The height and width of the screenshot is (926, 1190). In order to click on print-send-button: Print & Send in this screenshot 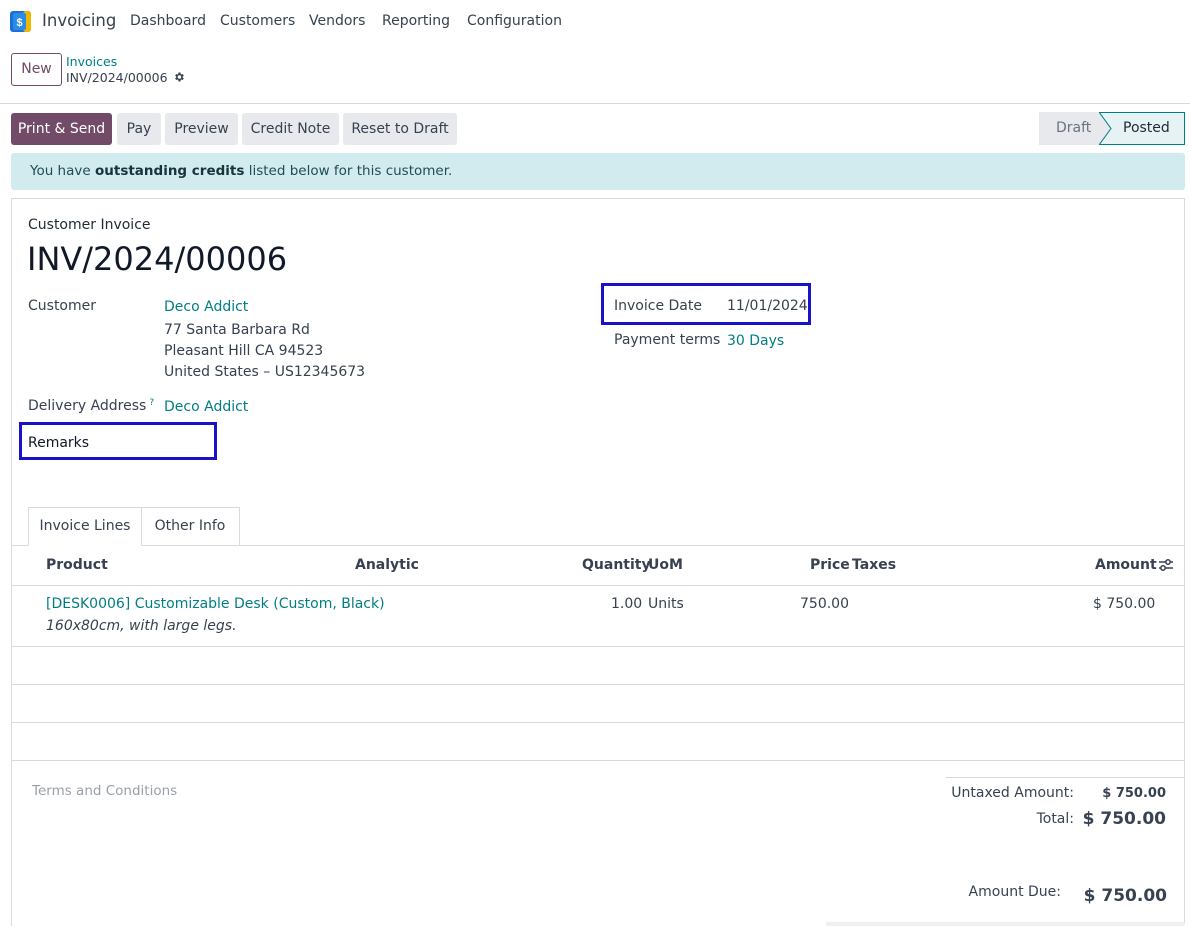, I will do `click(61, 129)`.